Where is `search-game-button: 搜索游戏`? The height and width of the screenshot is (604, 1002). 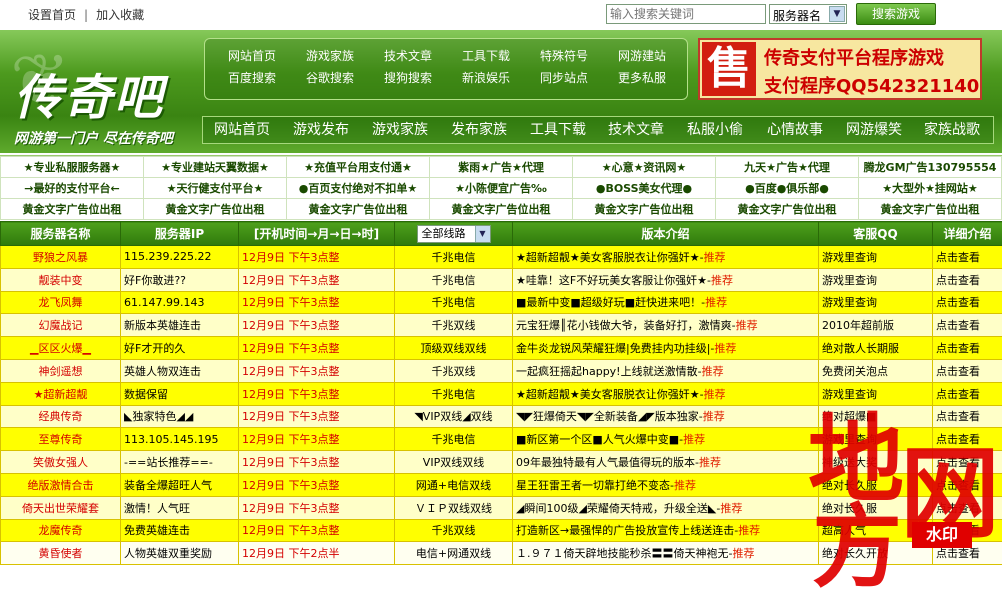
search-game-button: 搜索游戏 is located at coordinates (896, 14).